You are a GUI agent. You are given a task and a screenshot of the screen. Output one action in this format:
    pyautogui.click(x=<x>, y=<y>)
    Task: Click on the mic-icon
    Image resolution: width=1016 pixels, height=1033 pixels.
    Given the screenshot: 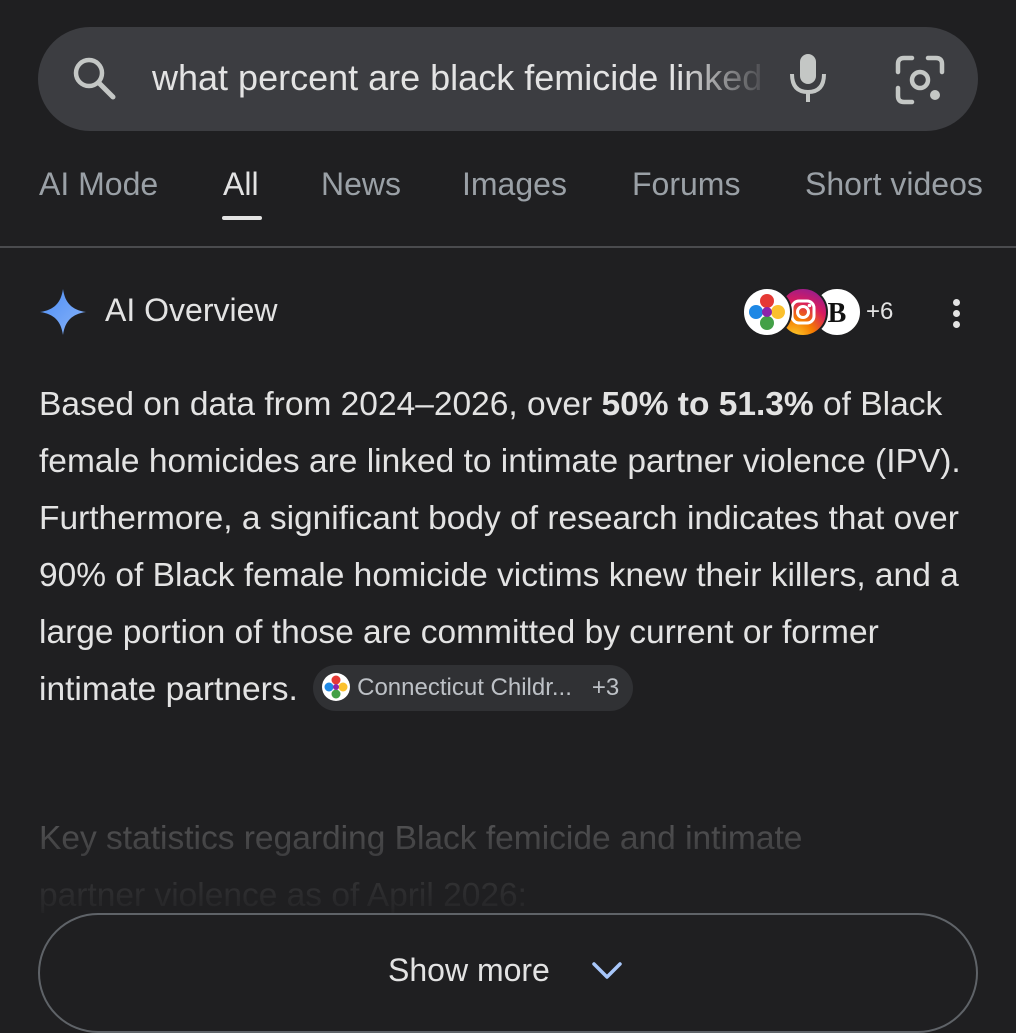 What is the action you would take?
    pyautogui.click(x=808, y=78)
    